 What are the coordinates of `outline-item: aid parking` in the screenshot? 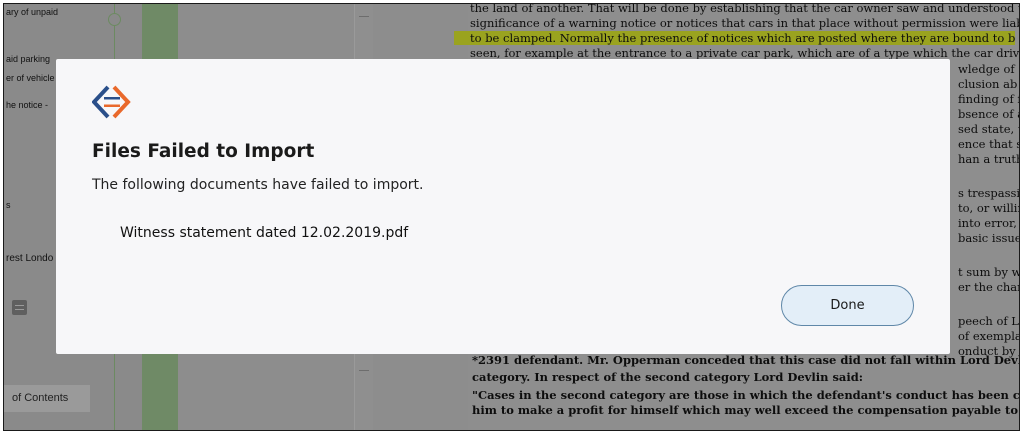 It's located at (28, 59).